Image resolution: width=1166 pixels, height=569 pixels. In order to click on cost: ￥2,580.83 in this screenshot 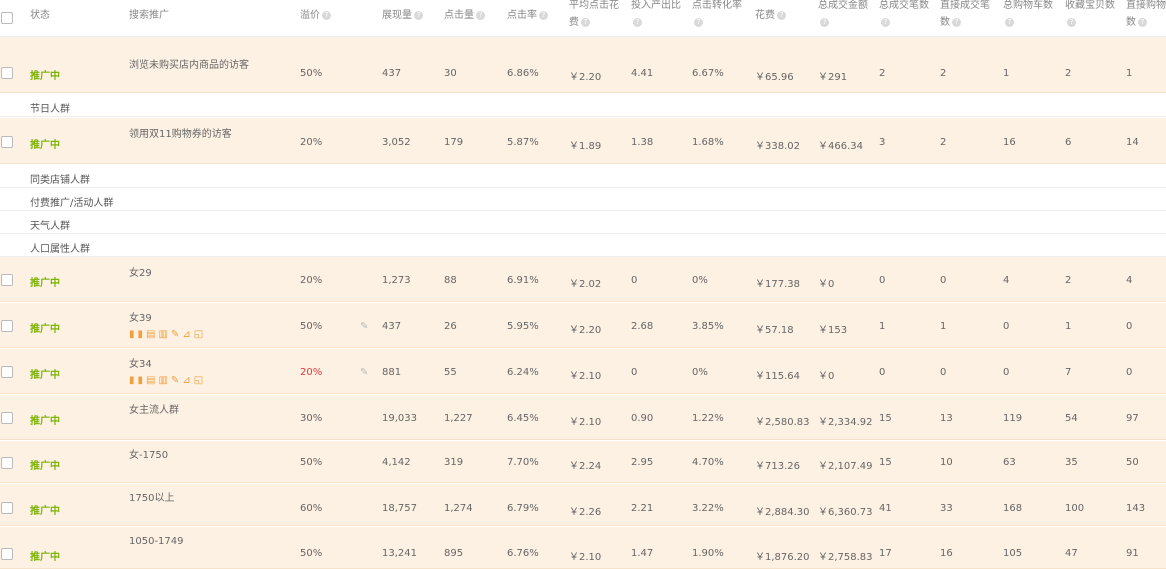, I will do `click(782, 422)`.